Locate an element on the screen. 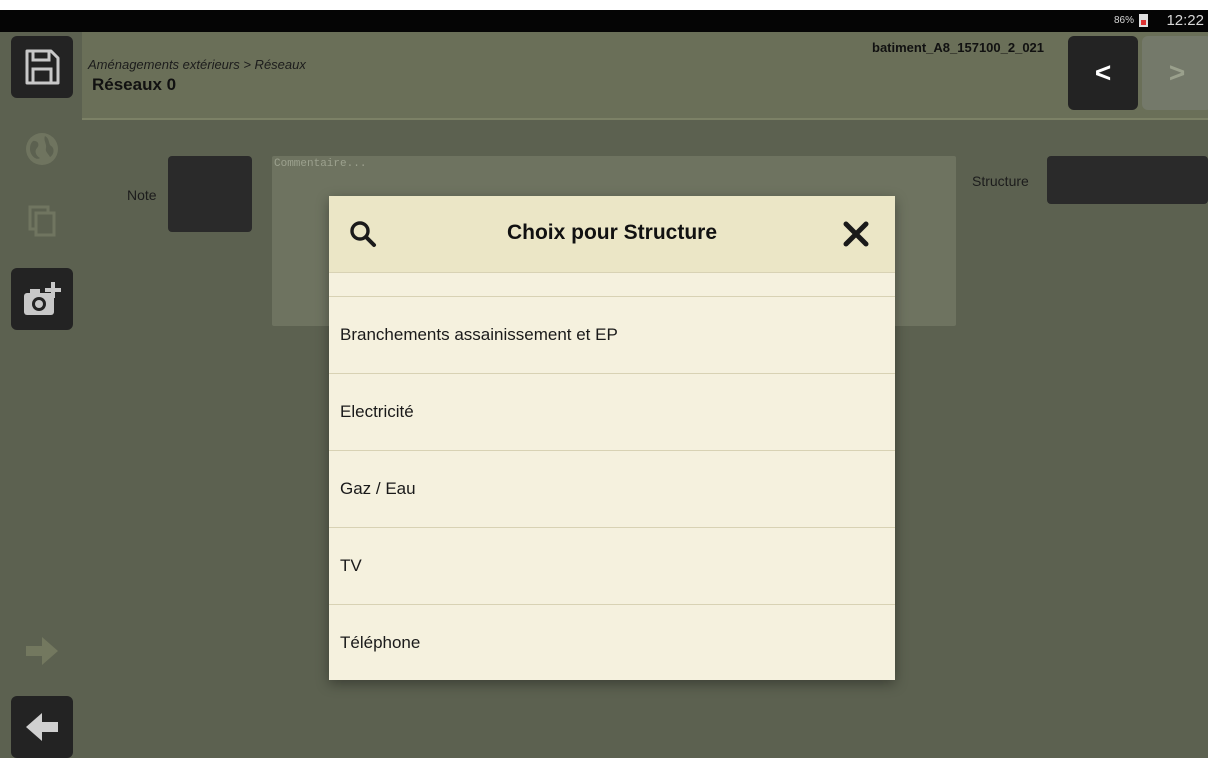 This screenshot has height=758, width=1208. add-photo-button is located at coordinates (42, 299).